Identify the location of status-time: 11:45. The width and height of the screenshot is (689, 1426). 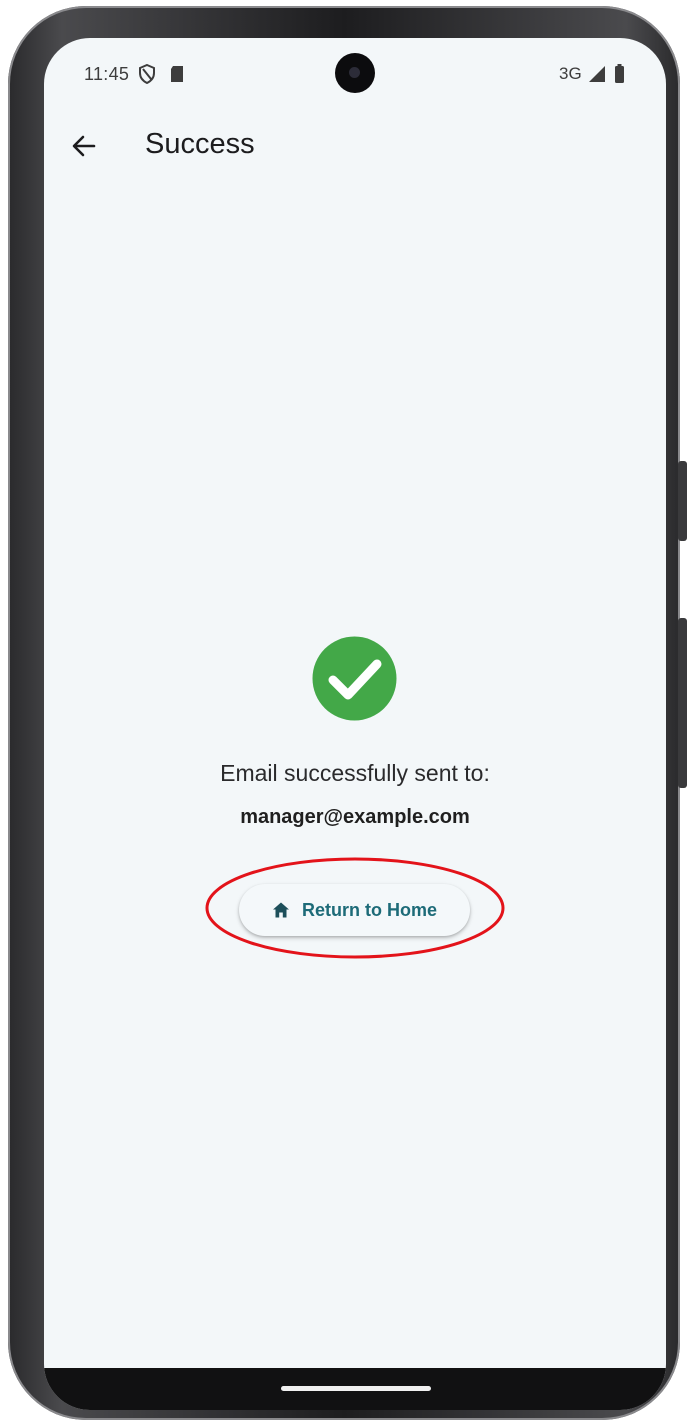
(107, 74).